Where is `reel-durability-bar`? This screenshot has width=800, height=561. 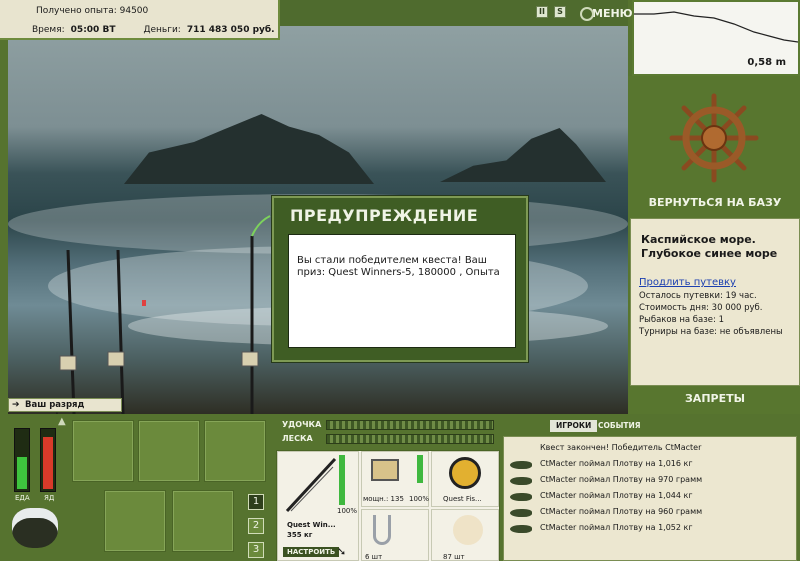 reel-durability-bar is located at coordinates (420, 469).